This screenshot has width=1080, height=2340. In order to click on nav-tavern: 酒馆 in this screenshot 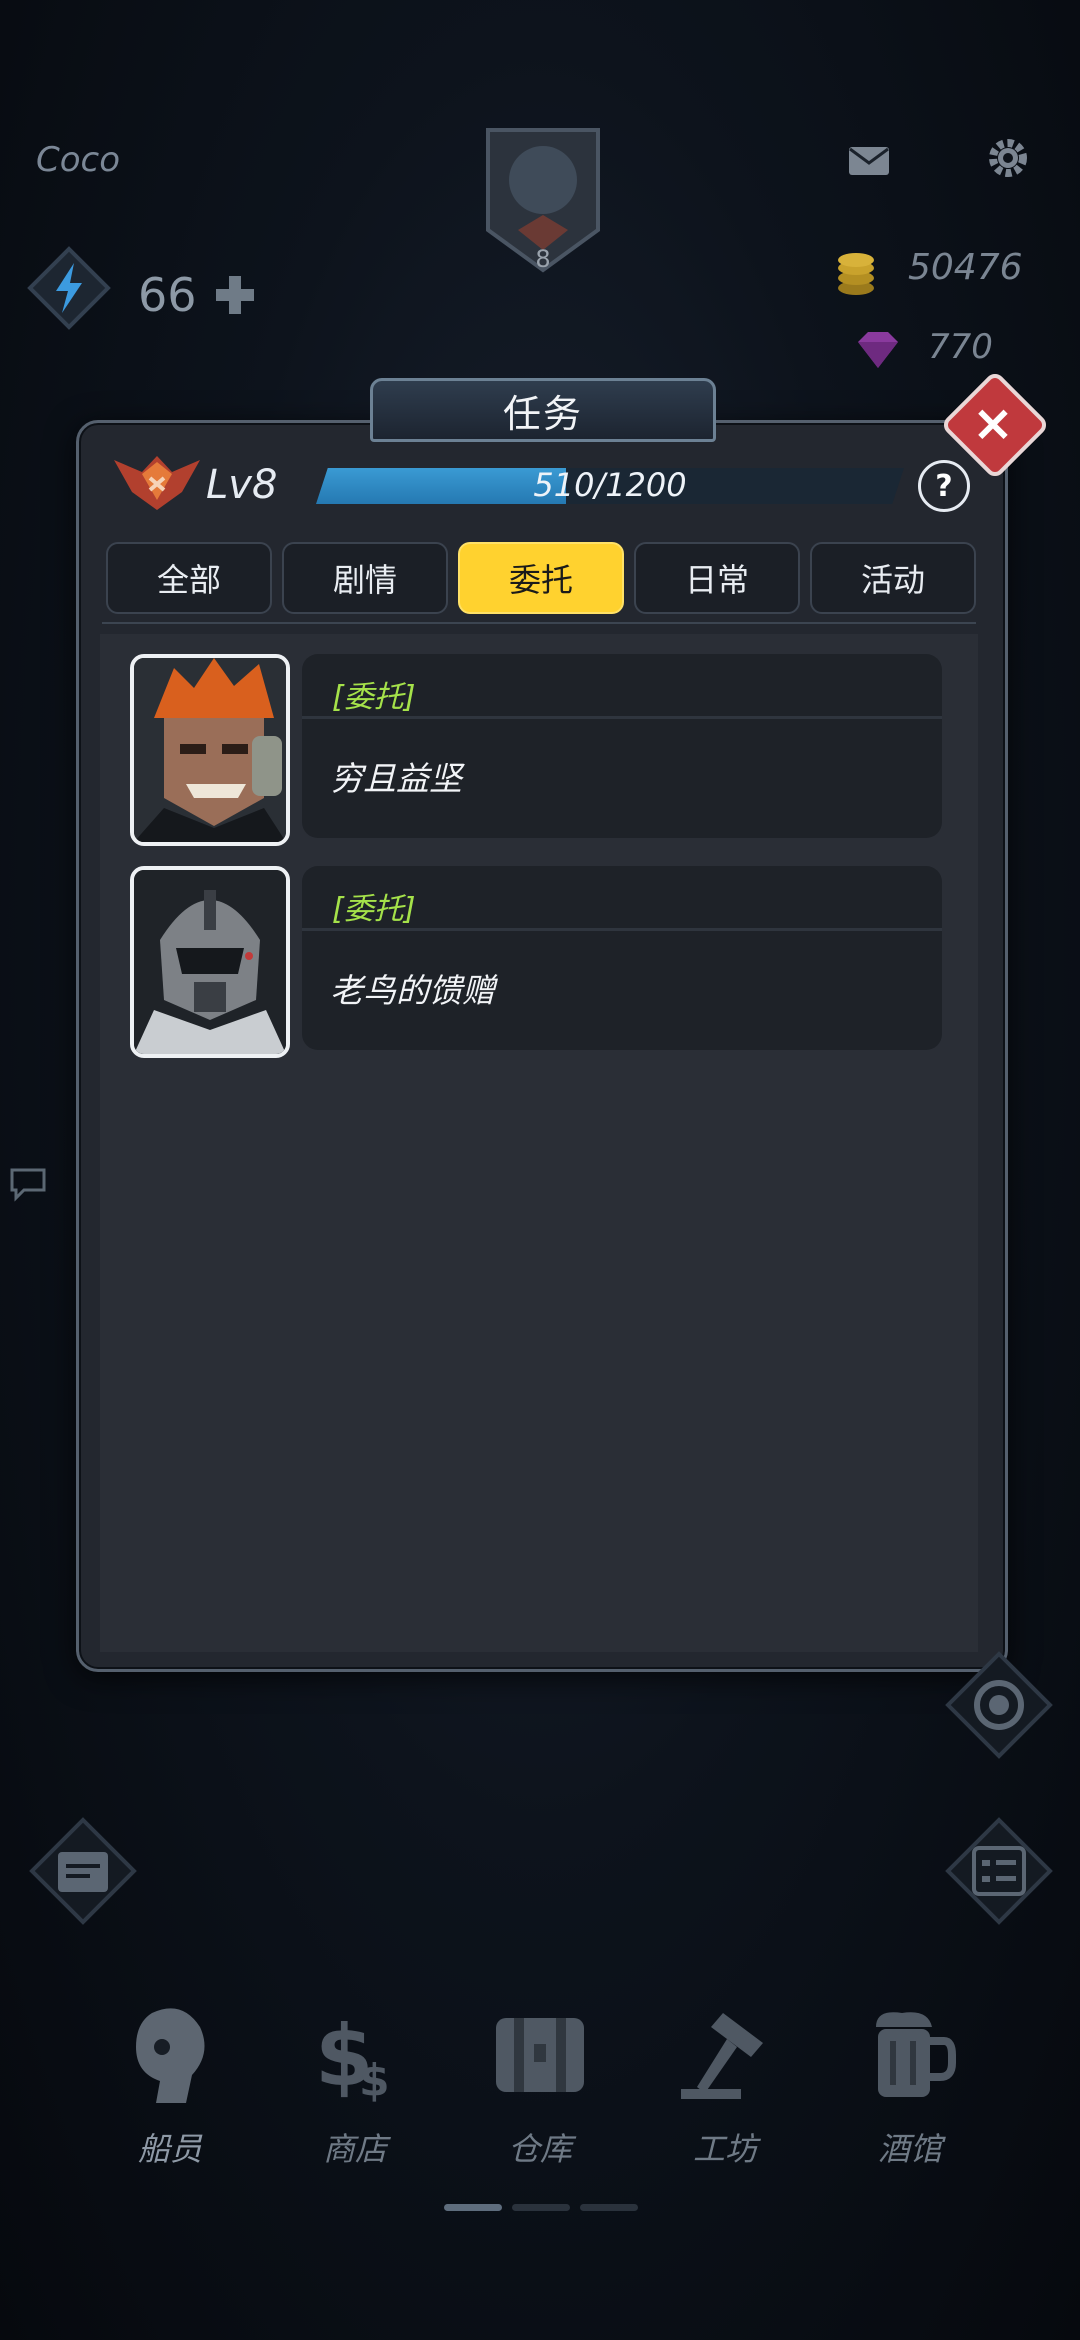, I will do `click(910, 2100)`.